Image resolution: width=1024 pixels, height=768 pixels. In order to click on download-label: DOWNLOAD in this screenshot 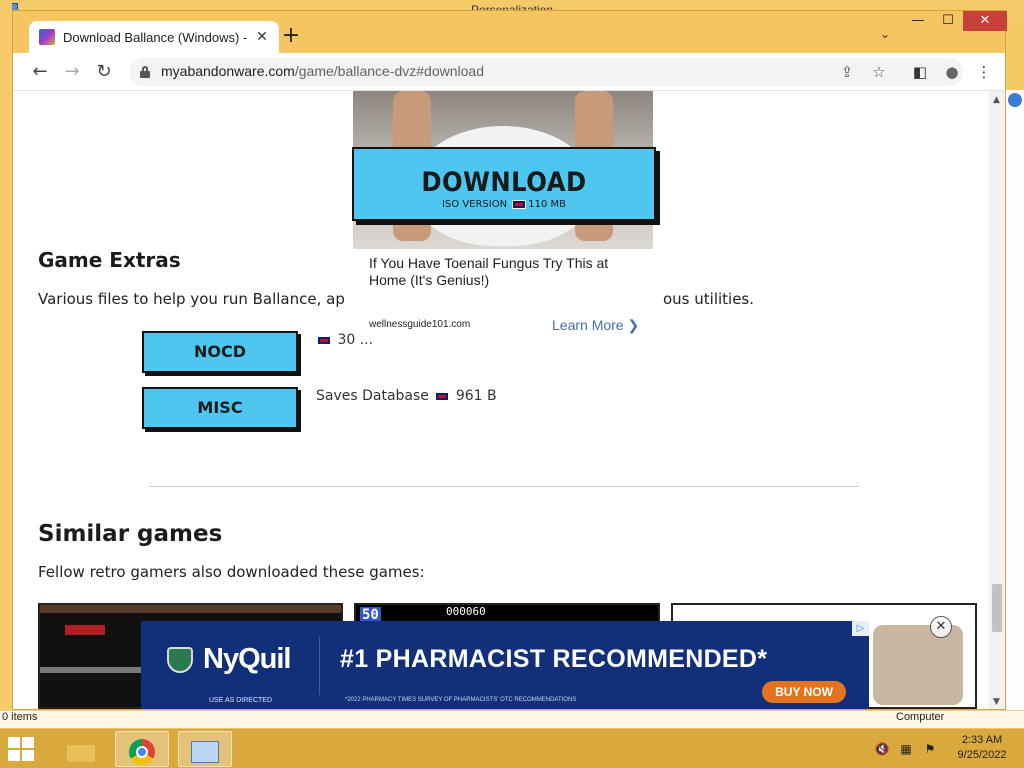, I will do `click(504, 182)`.